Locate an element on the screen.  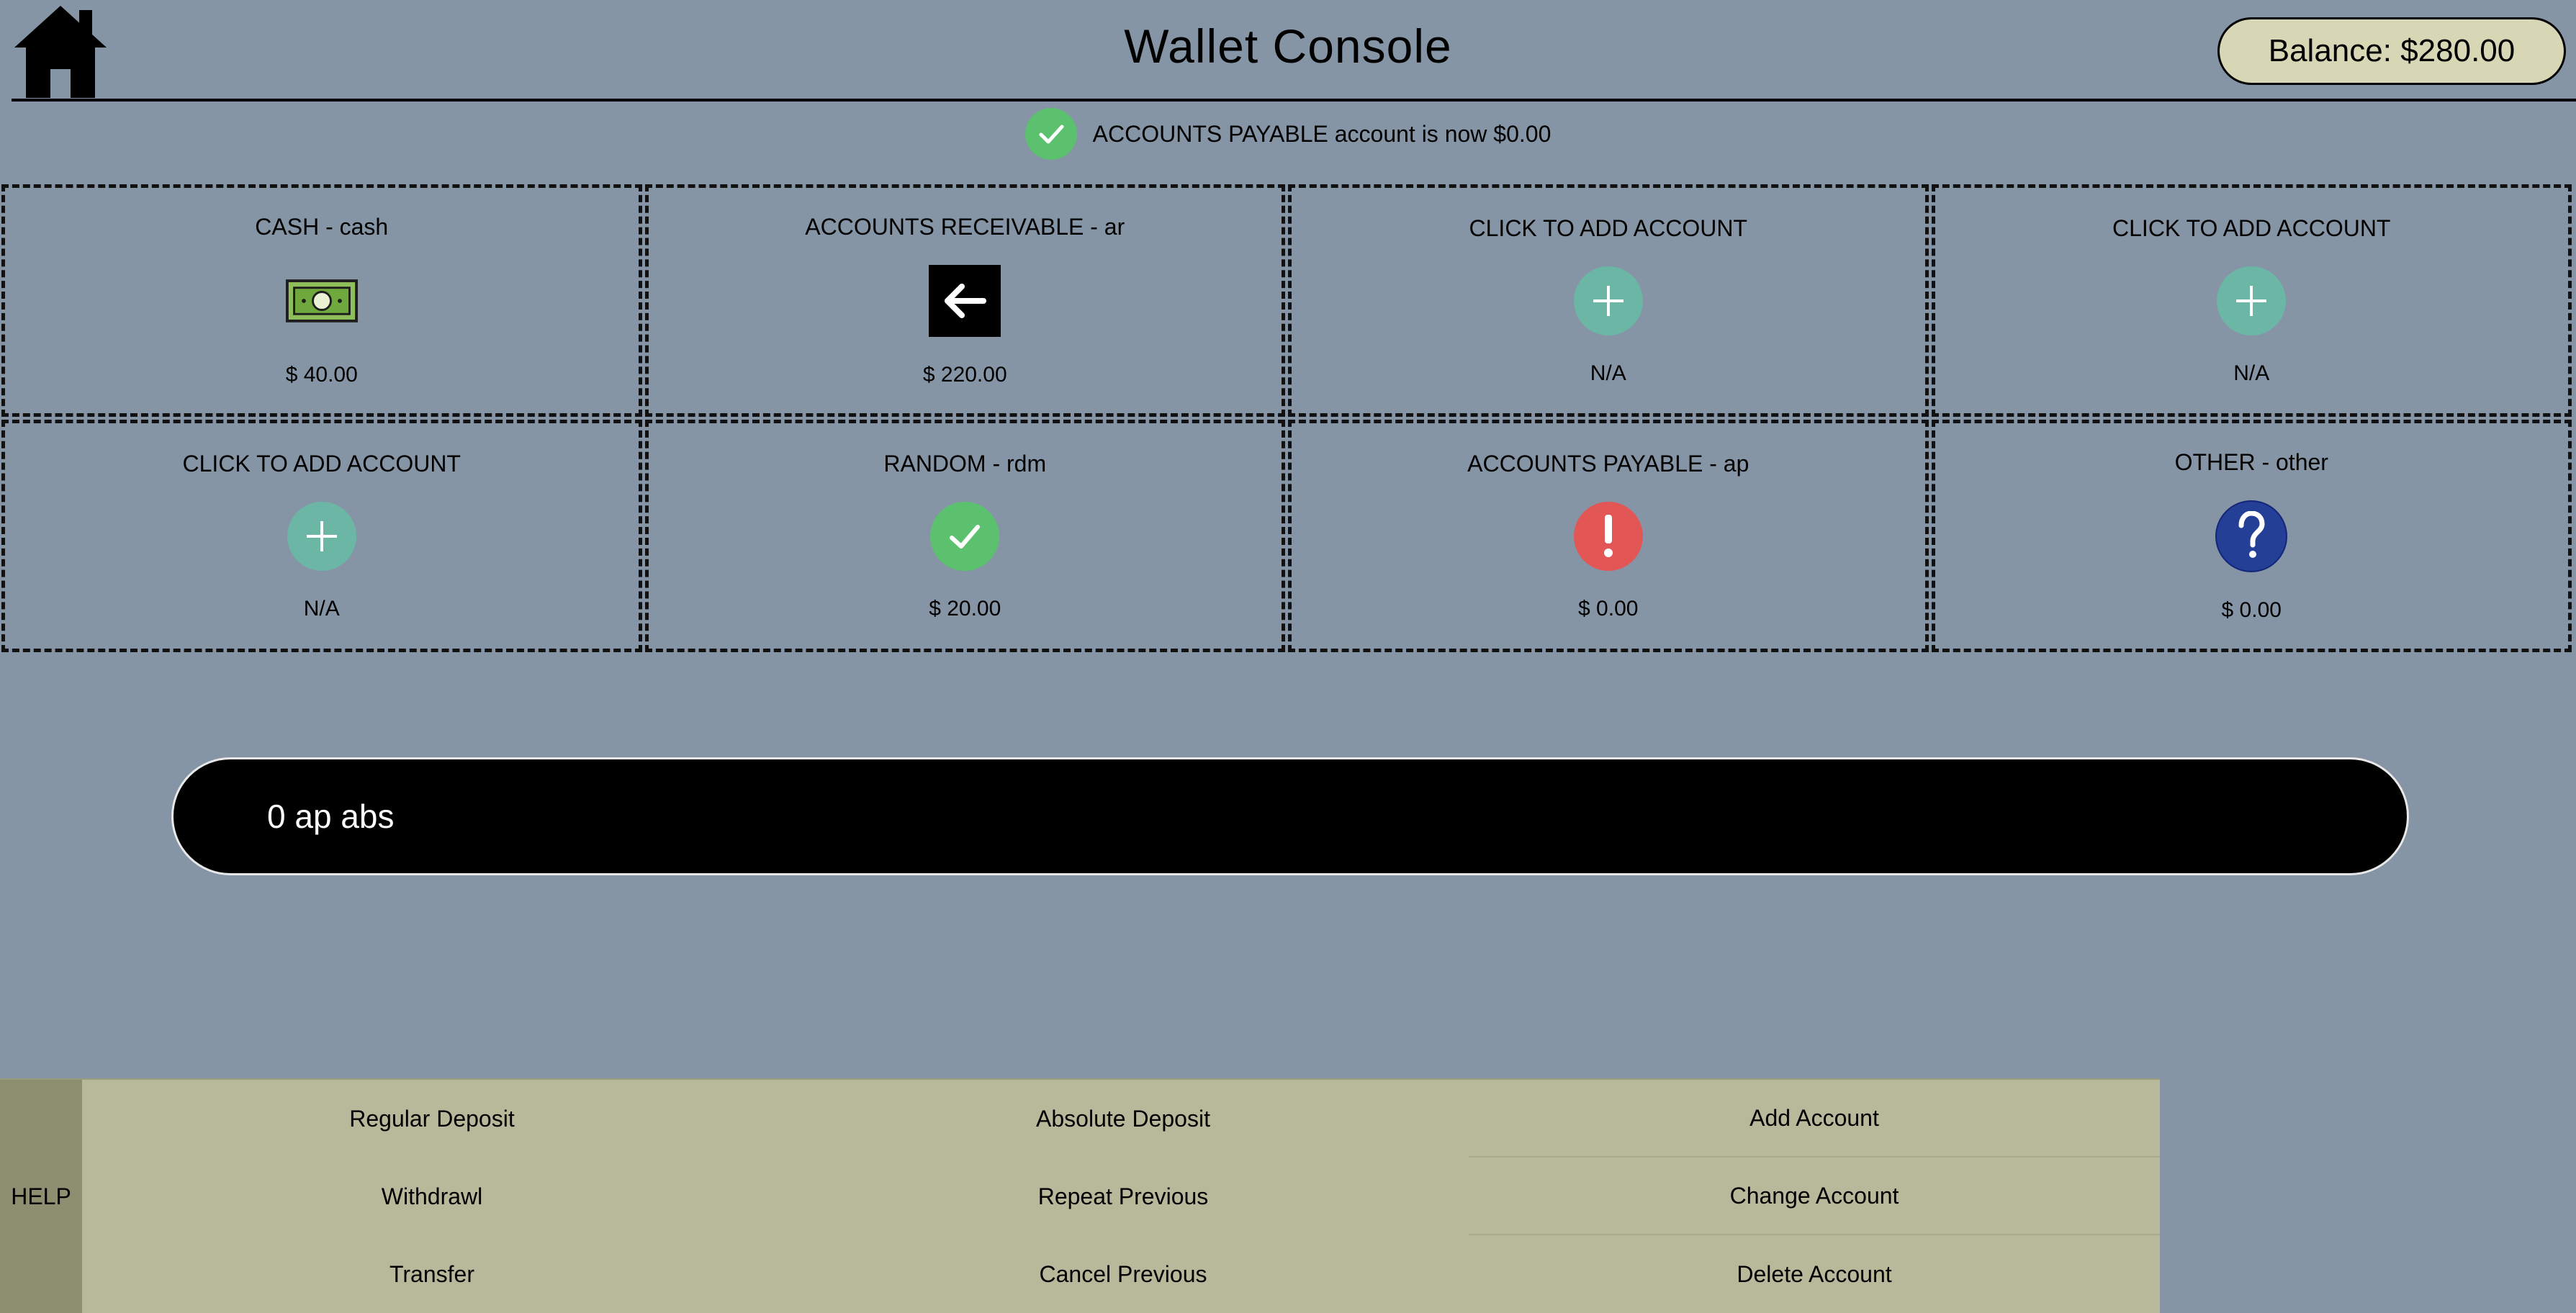
account-tile-rdm: RANDOM - rdm $ 20.00 is located at coordinates (964, 536).